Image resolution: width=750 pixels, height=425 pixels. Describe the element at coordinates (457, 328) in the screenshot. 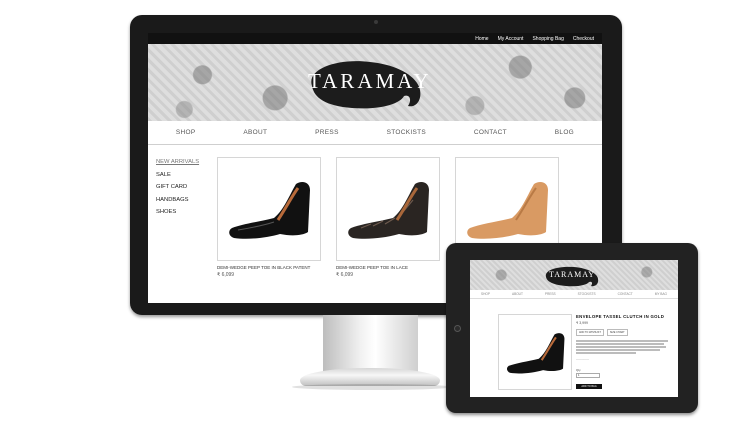

I see `tablet-home-button` at that location.